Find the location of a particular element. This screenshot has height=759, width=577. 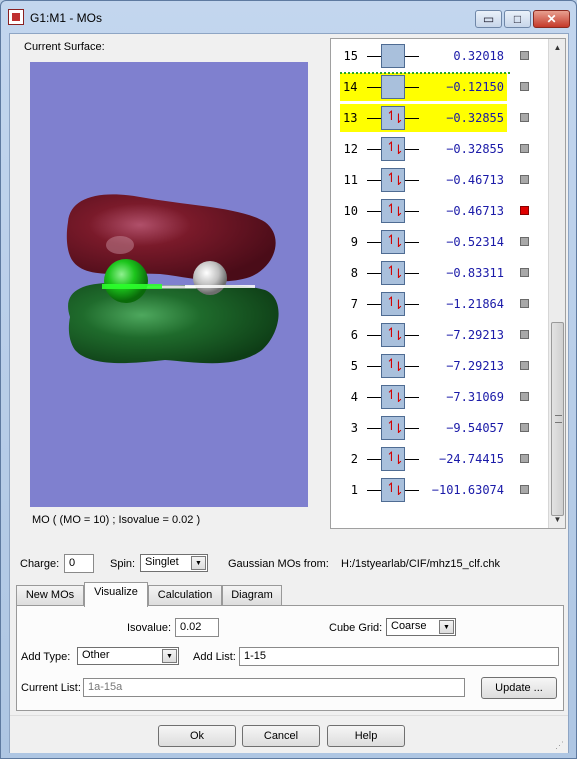

spin-select-value: Singlet is located at coordinates (162, 562).